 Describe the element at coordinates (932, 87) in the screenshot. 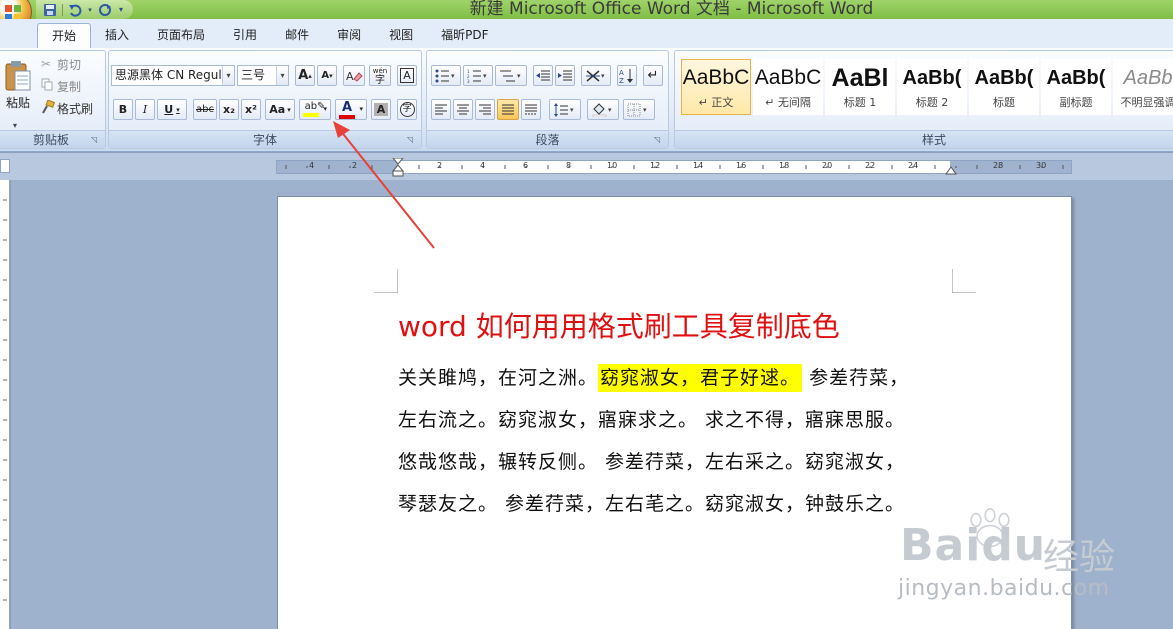

I see `style-heading-2: AaBb( 标题 2` at that location.